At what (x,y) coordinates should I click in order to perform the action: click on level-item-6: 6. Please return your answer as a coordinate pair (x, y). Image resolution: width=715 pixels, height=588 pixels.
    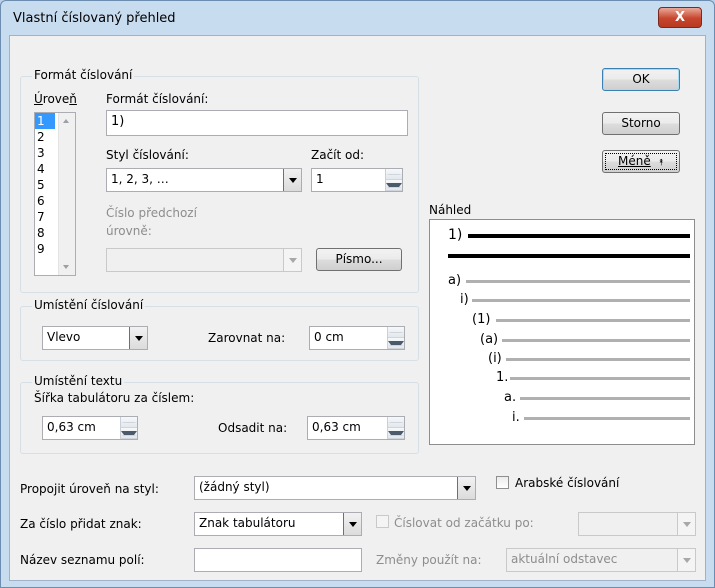
    Looking at the image, I should click on (45, 201).